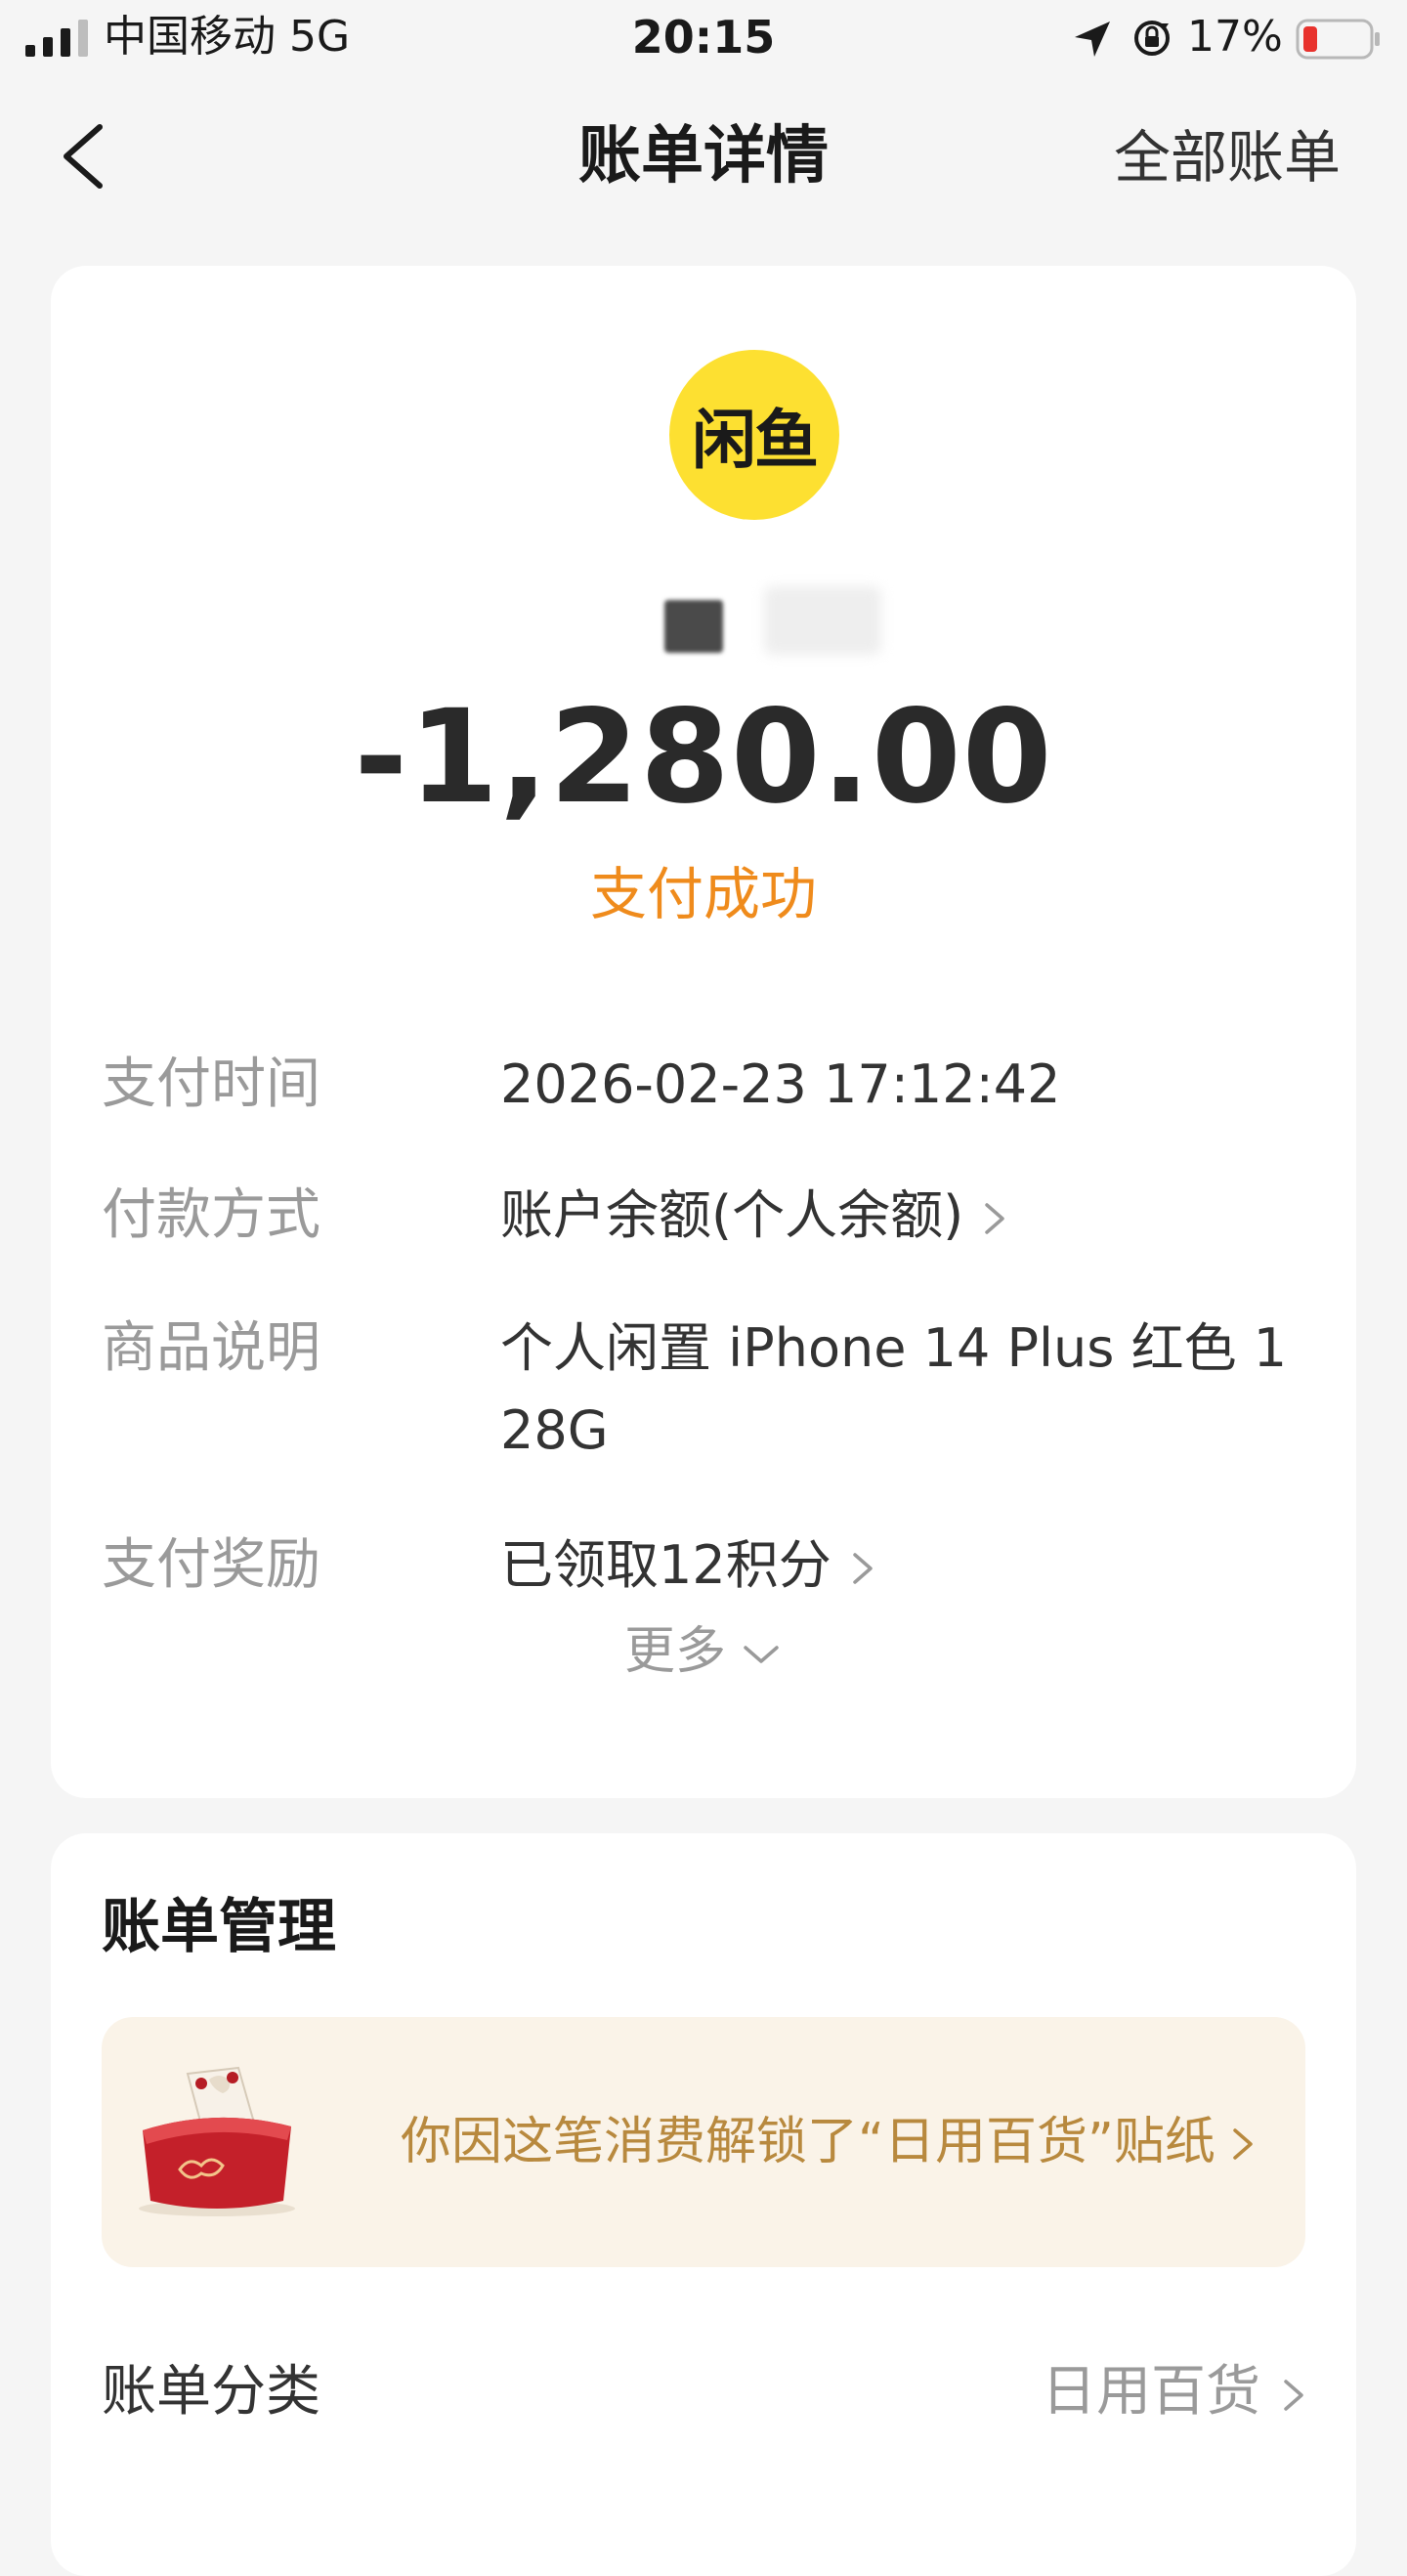 The image size is (1407, 2576). I want to click on row-label: 支付奖励, so click(211, 1565).